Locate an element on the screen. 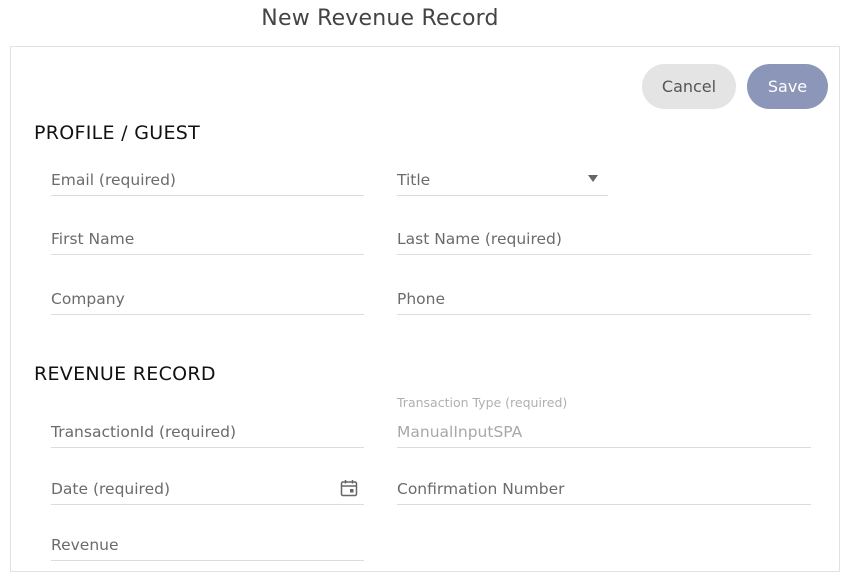 The width and height of the screenshot is (850, 579). phone-field-label: Phone is located at coordinates (421, 299).